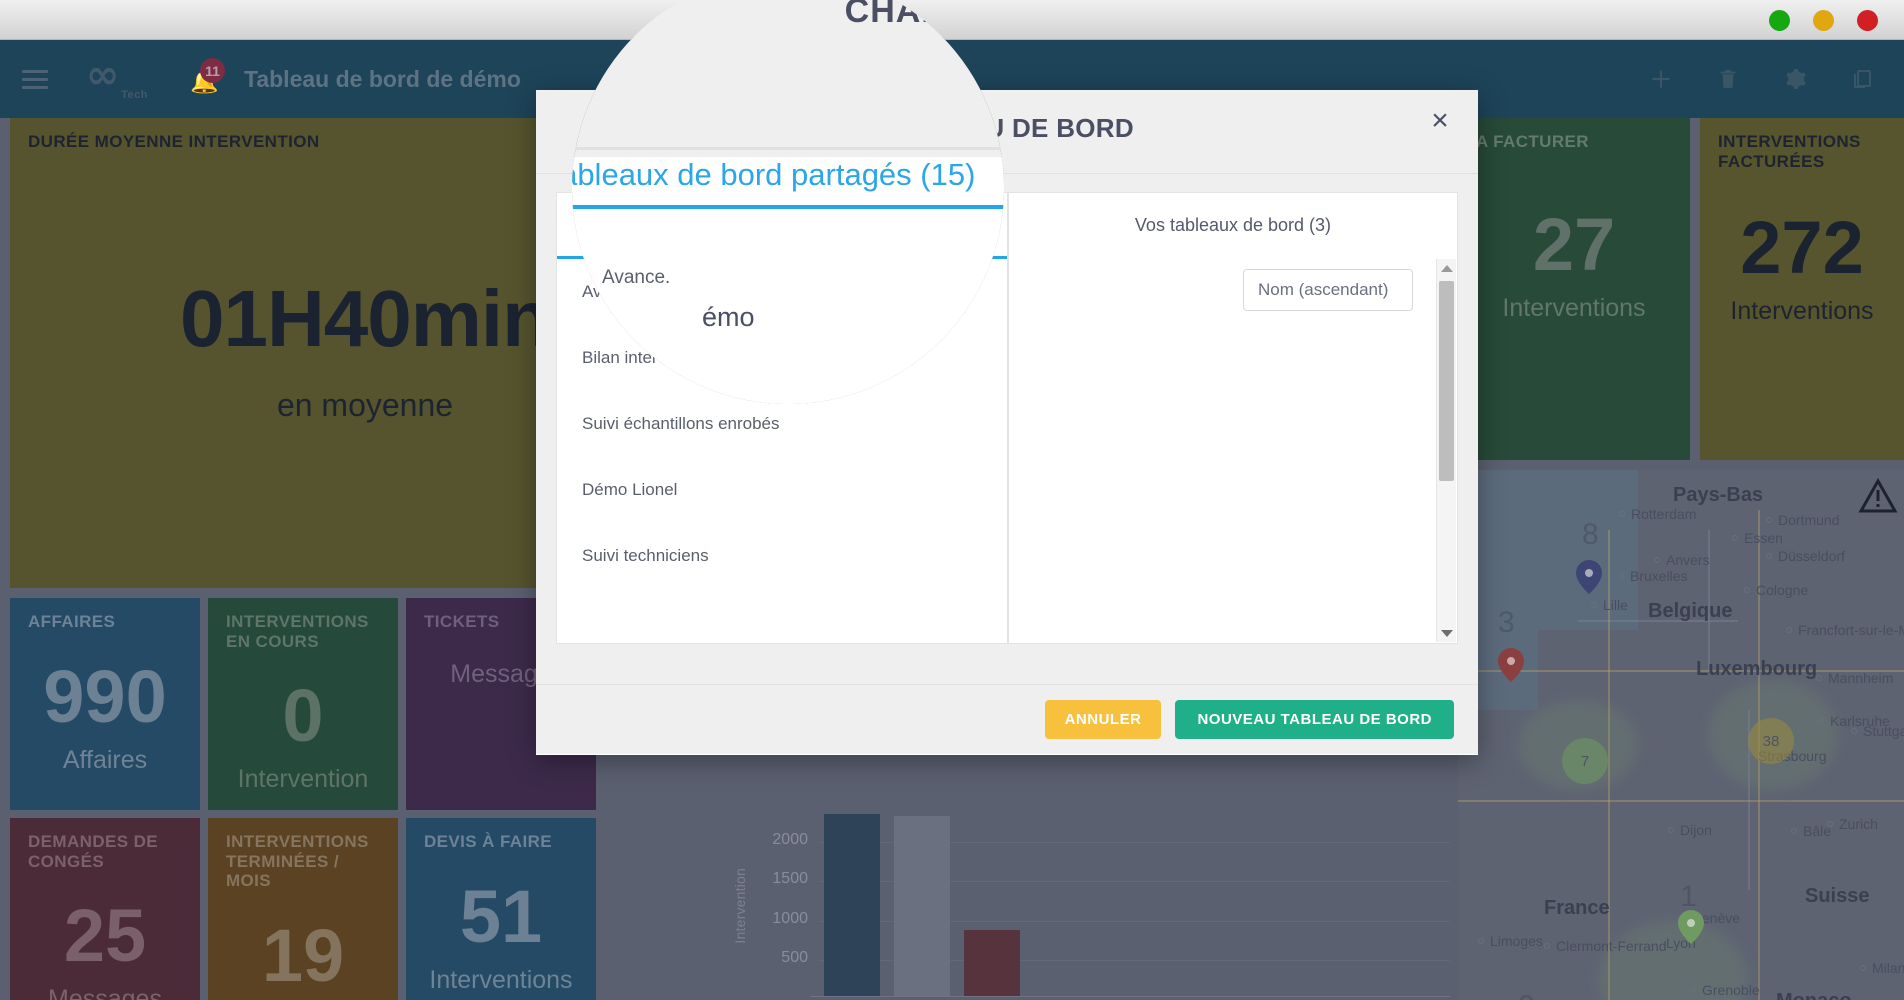 The image size is (1904, 1000). I want to click on own-dashboards-inner: Vos tableaux de bord (3) Nom (ascendant), so click(1233, 418).